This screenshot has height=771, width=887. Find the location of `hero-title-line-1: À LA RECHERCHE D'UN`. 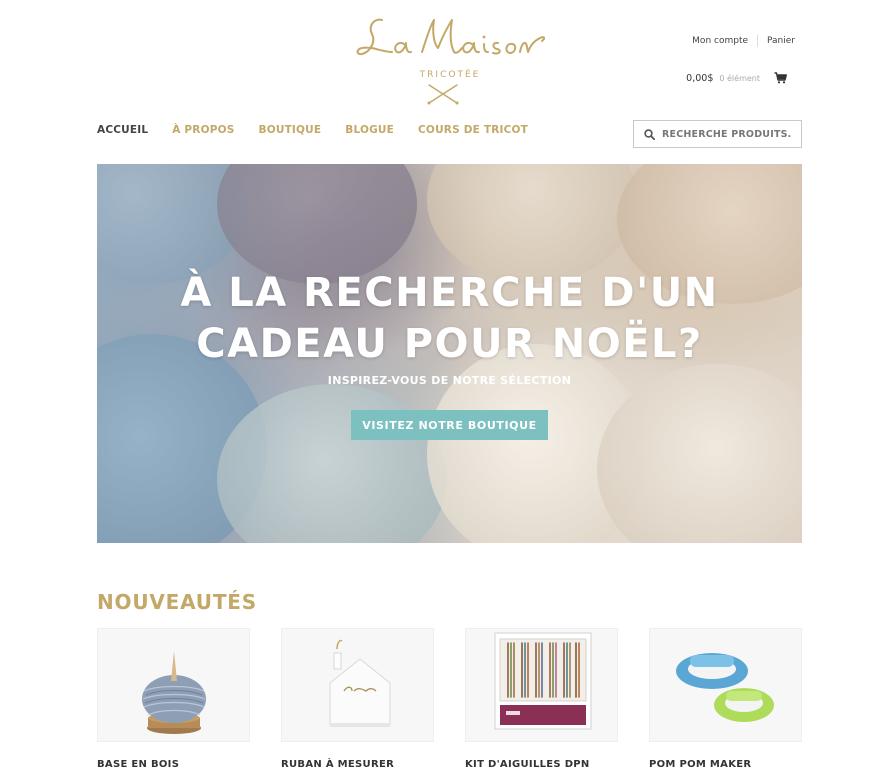

hero-title-line-1: À LA RECHERCHE D'UN is located at coordinates (449, 293).